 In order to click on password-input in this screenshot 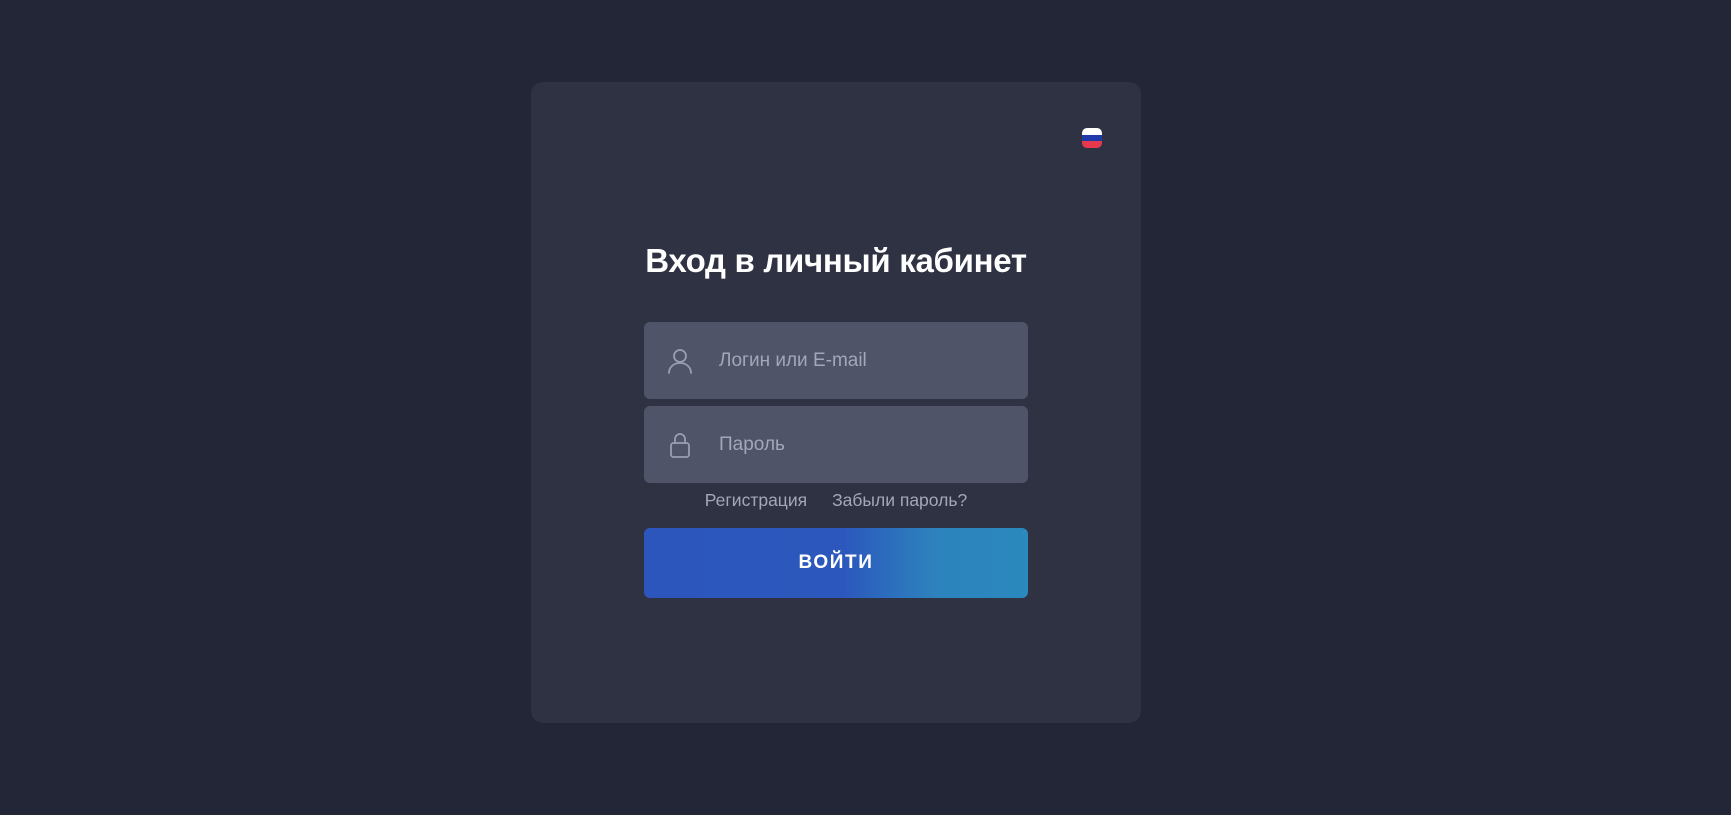, I will do `click(864, 444)`.